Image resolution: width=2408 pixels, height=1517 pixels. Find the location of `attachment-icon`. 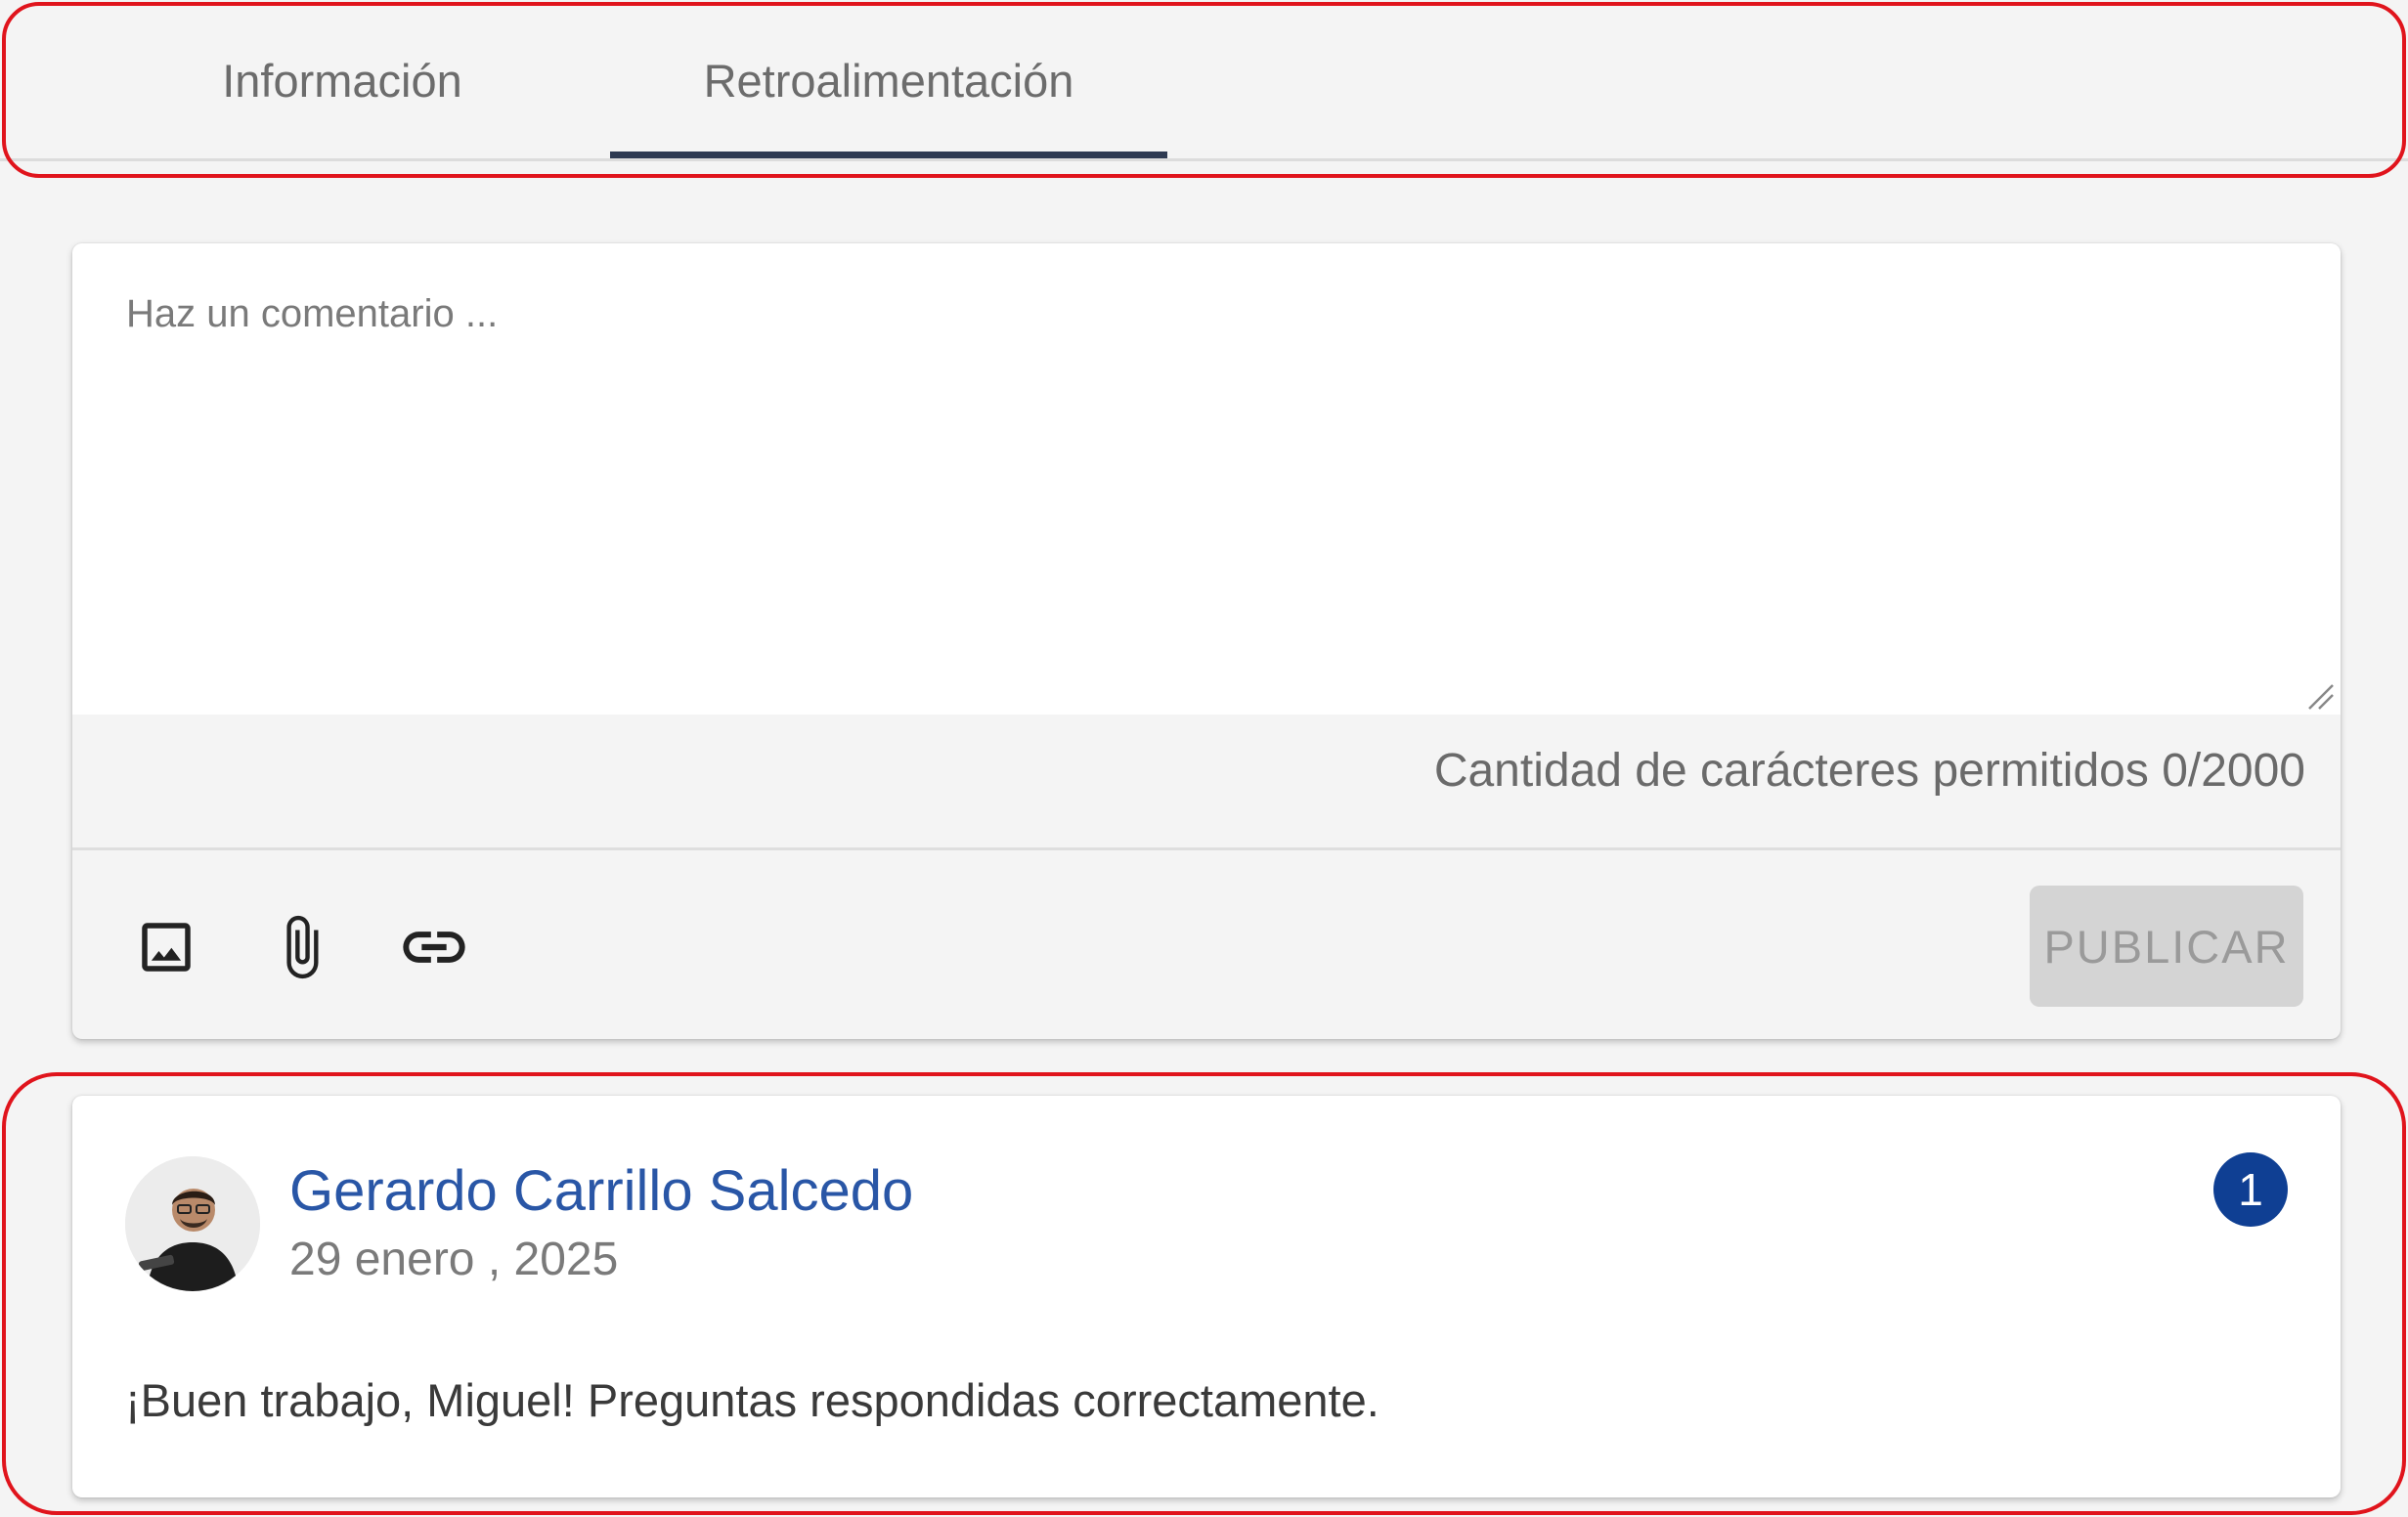

attachment-icon is located at coordinates (302, 947).